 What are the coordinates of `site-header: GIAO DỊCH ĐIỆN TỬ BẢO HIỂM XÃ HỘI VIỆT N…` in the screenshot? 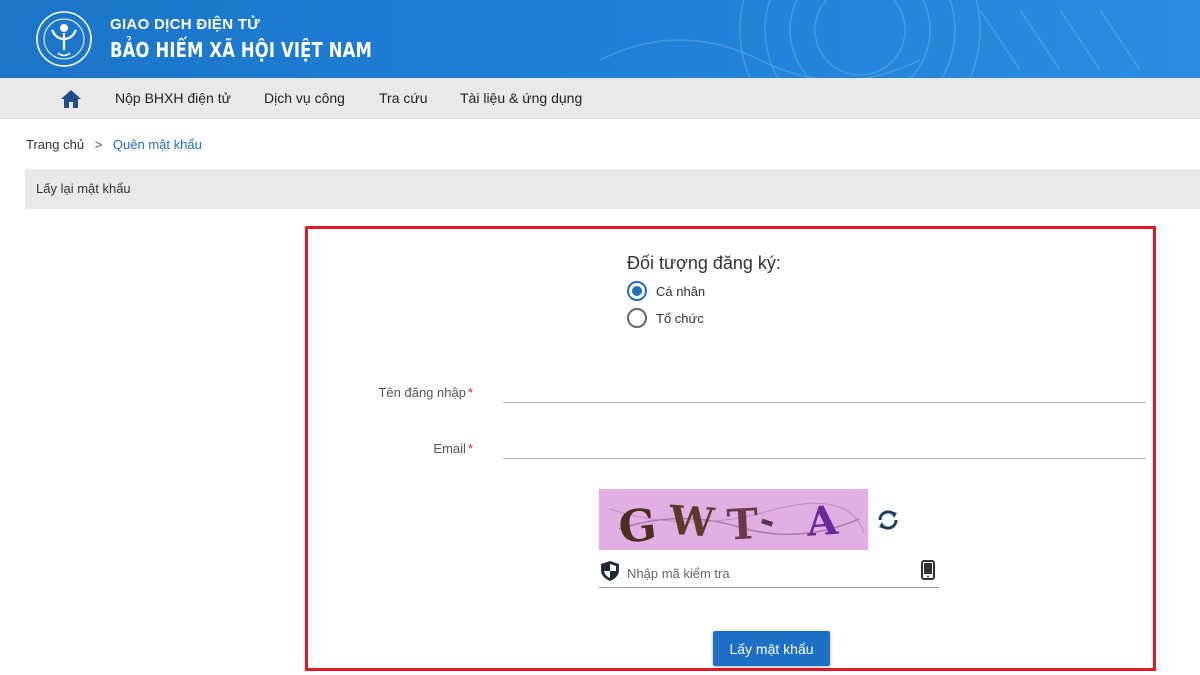 It's located at (600, 39).